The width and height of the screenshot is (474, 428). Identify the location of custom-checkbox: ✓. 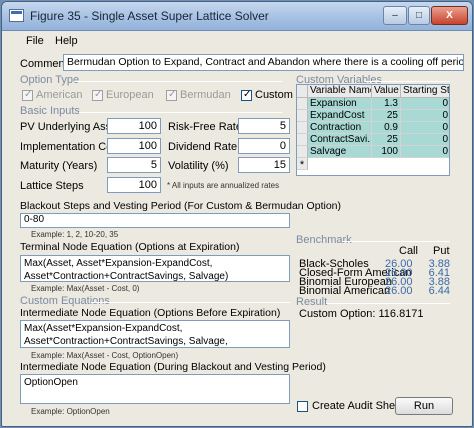
(246, 95).